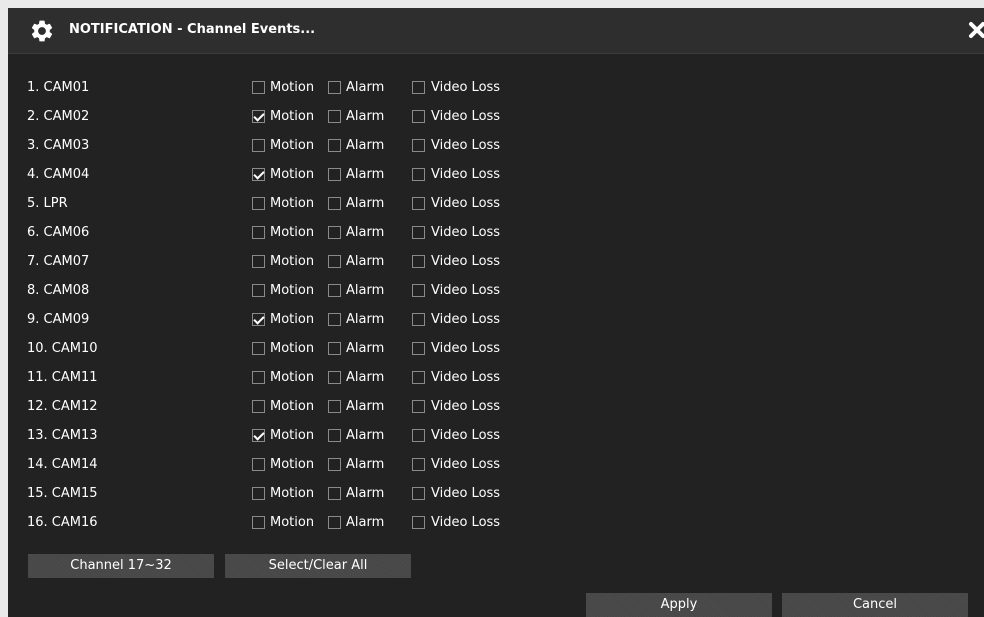  What do you see at coordinates (976, 30) in the screenshot?
I see `close-icon` at bounding box center [976, 30].